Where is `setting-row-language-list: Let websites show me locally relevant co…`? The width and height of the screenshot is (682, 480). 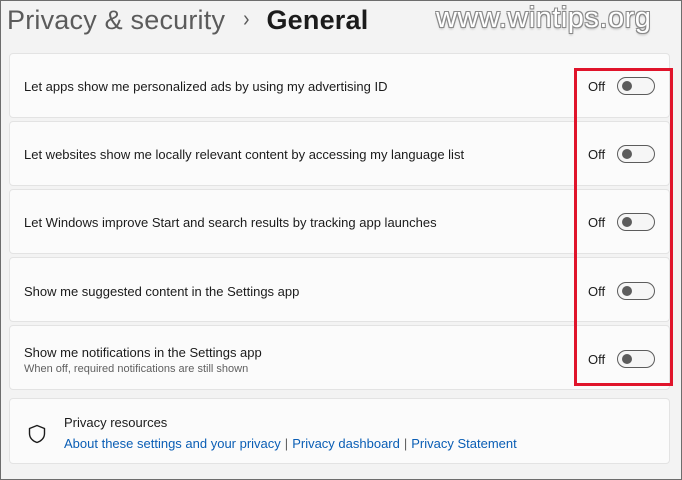
setting-row-language-list: Let websites show me locally relevant co… is located at coordinates (339, 153).